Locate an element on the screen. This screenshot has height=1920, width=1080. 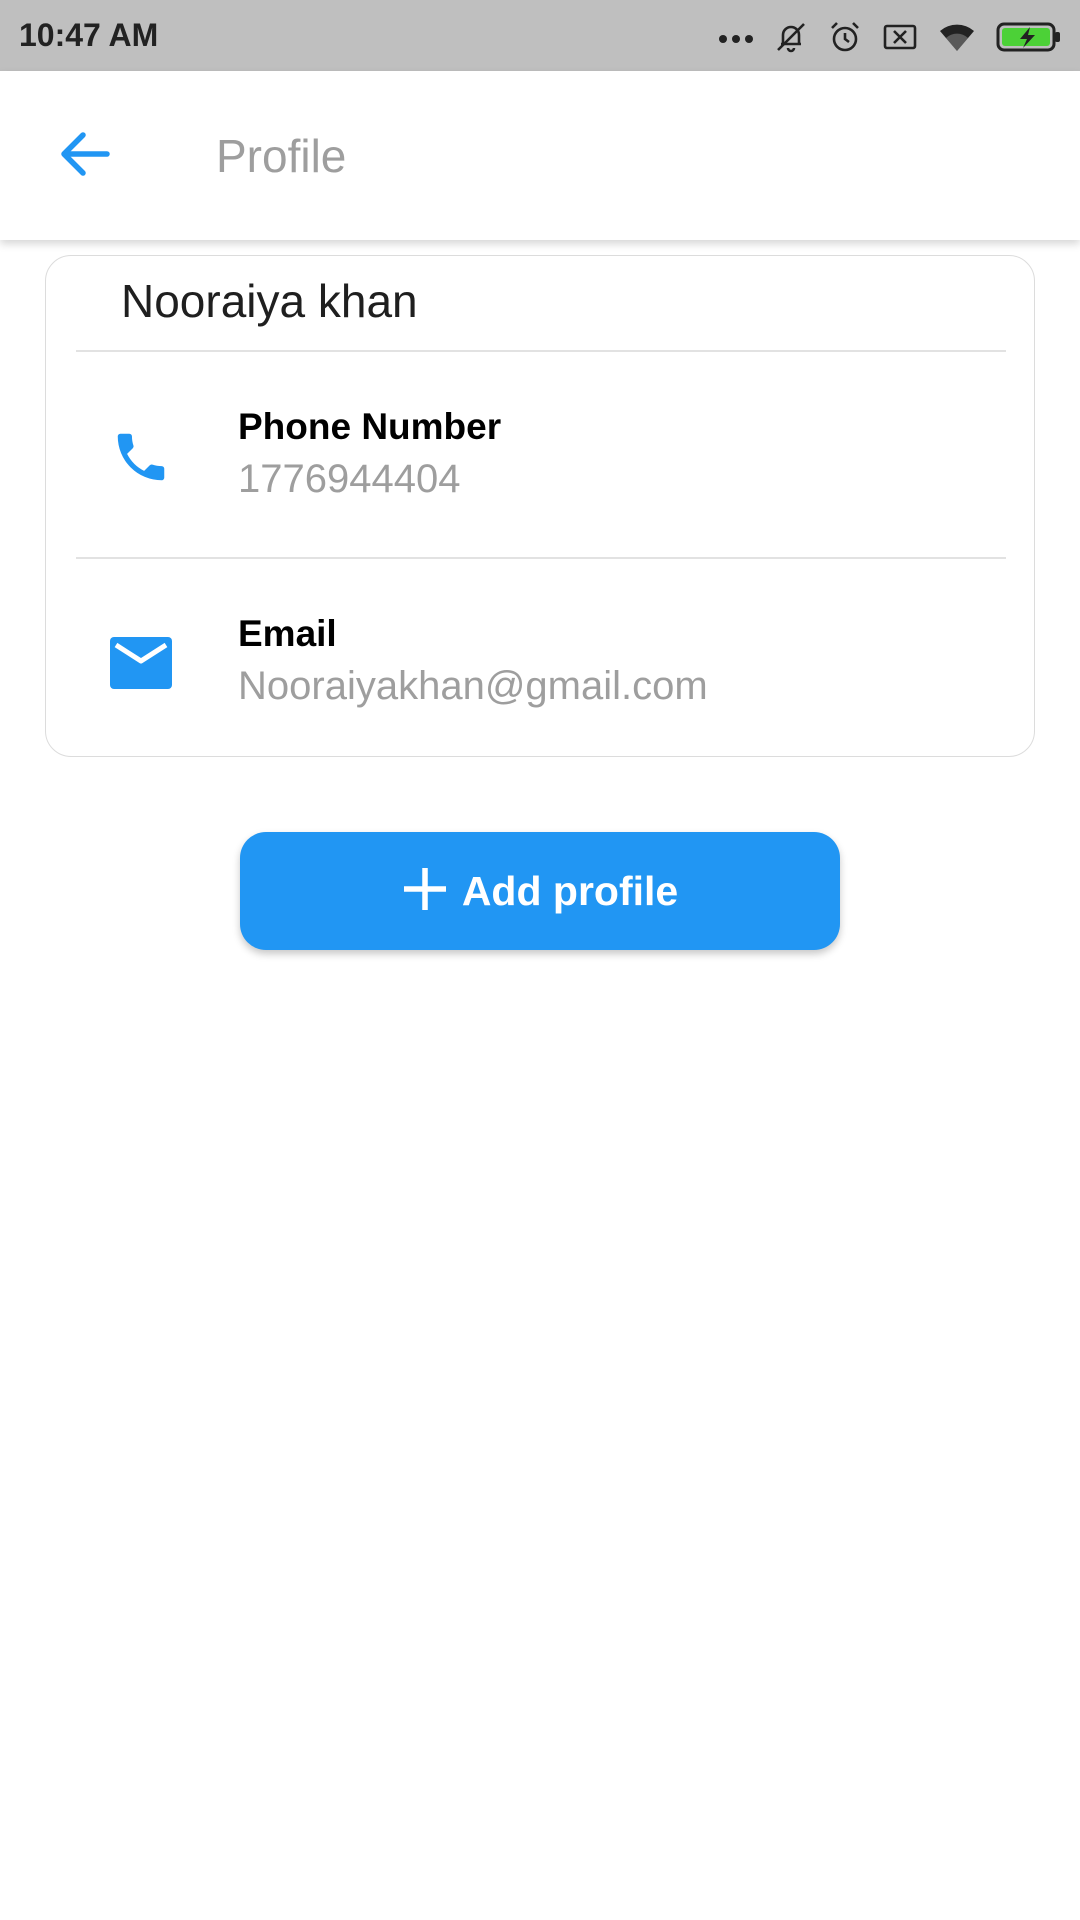
arrow-back-icon is located at coordinates (85, 156).